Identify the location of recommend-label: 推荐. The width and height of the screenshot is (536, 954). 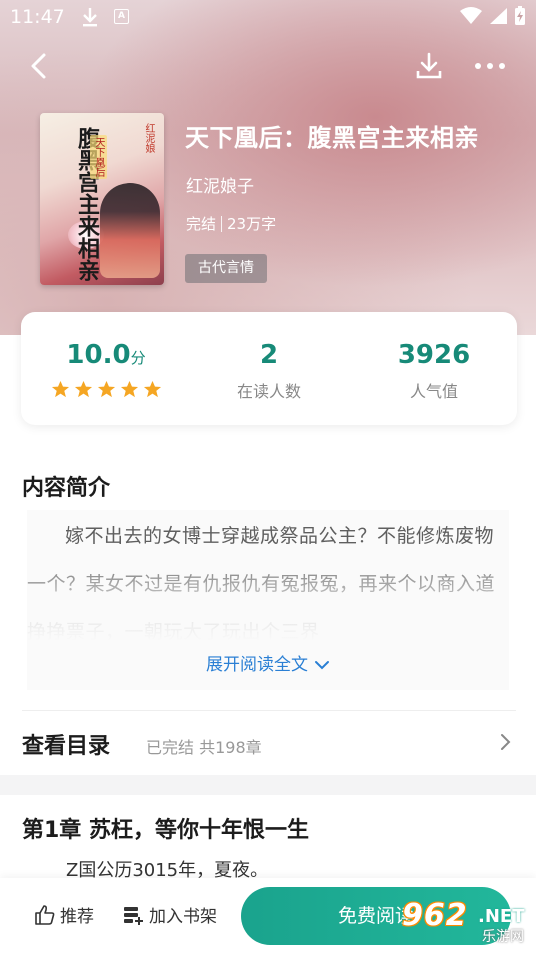
(77, 917).